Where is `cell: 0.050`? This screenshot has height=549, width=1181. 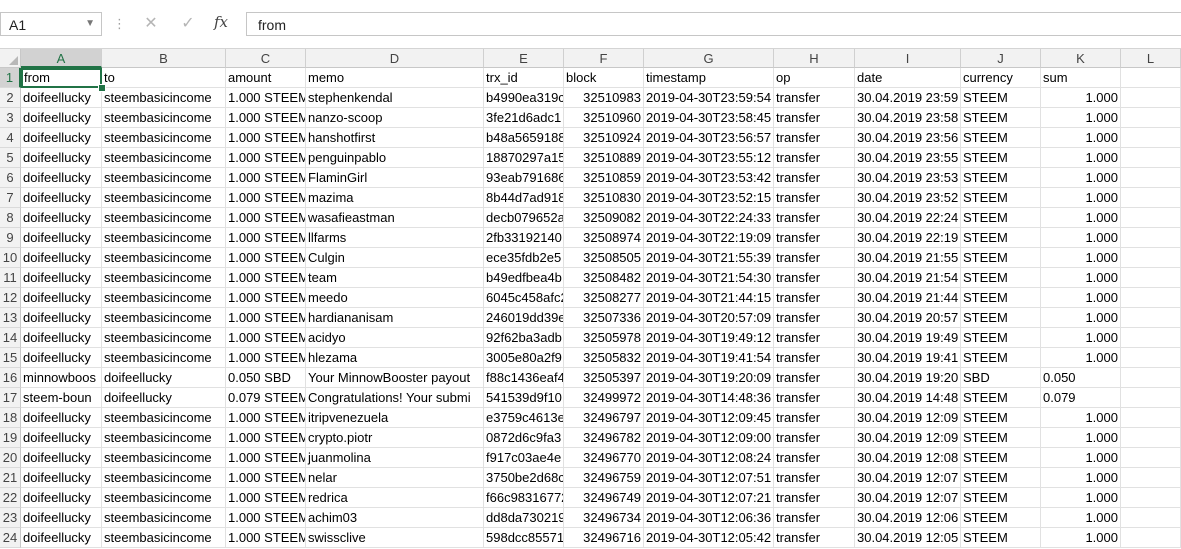
cell: 0.050 is located at coordinates (1081, 378).